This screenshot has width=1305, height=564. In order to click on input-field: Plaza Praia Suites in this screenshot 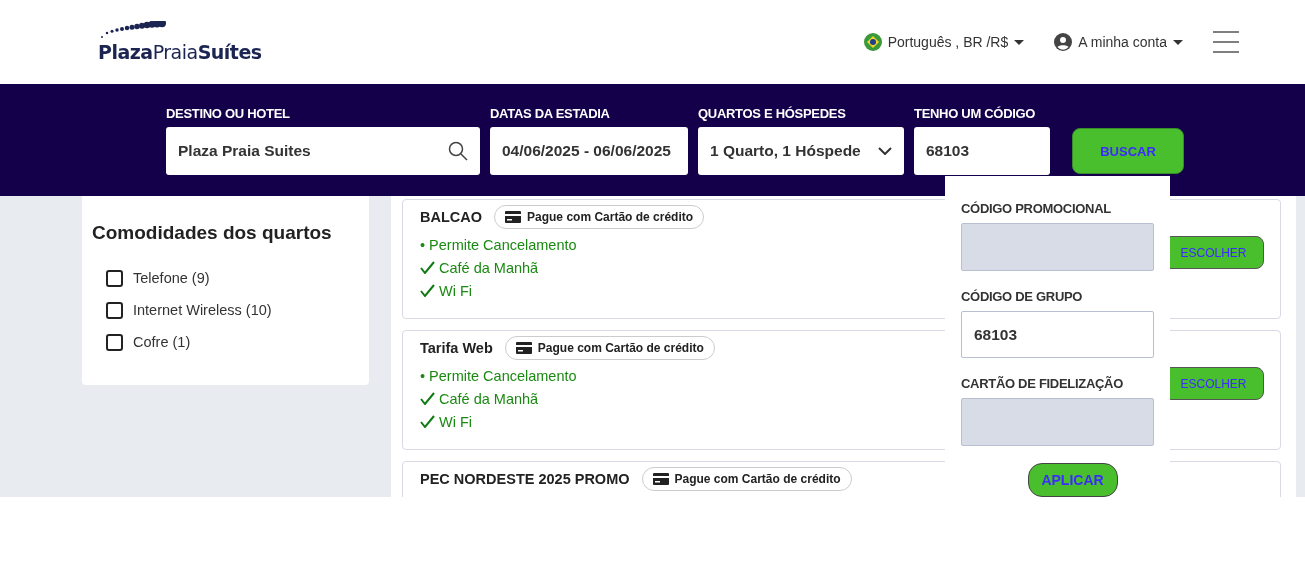, I will do `click(323, 151)`.